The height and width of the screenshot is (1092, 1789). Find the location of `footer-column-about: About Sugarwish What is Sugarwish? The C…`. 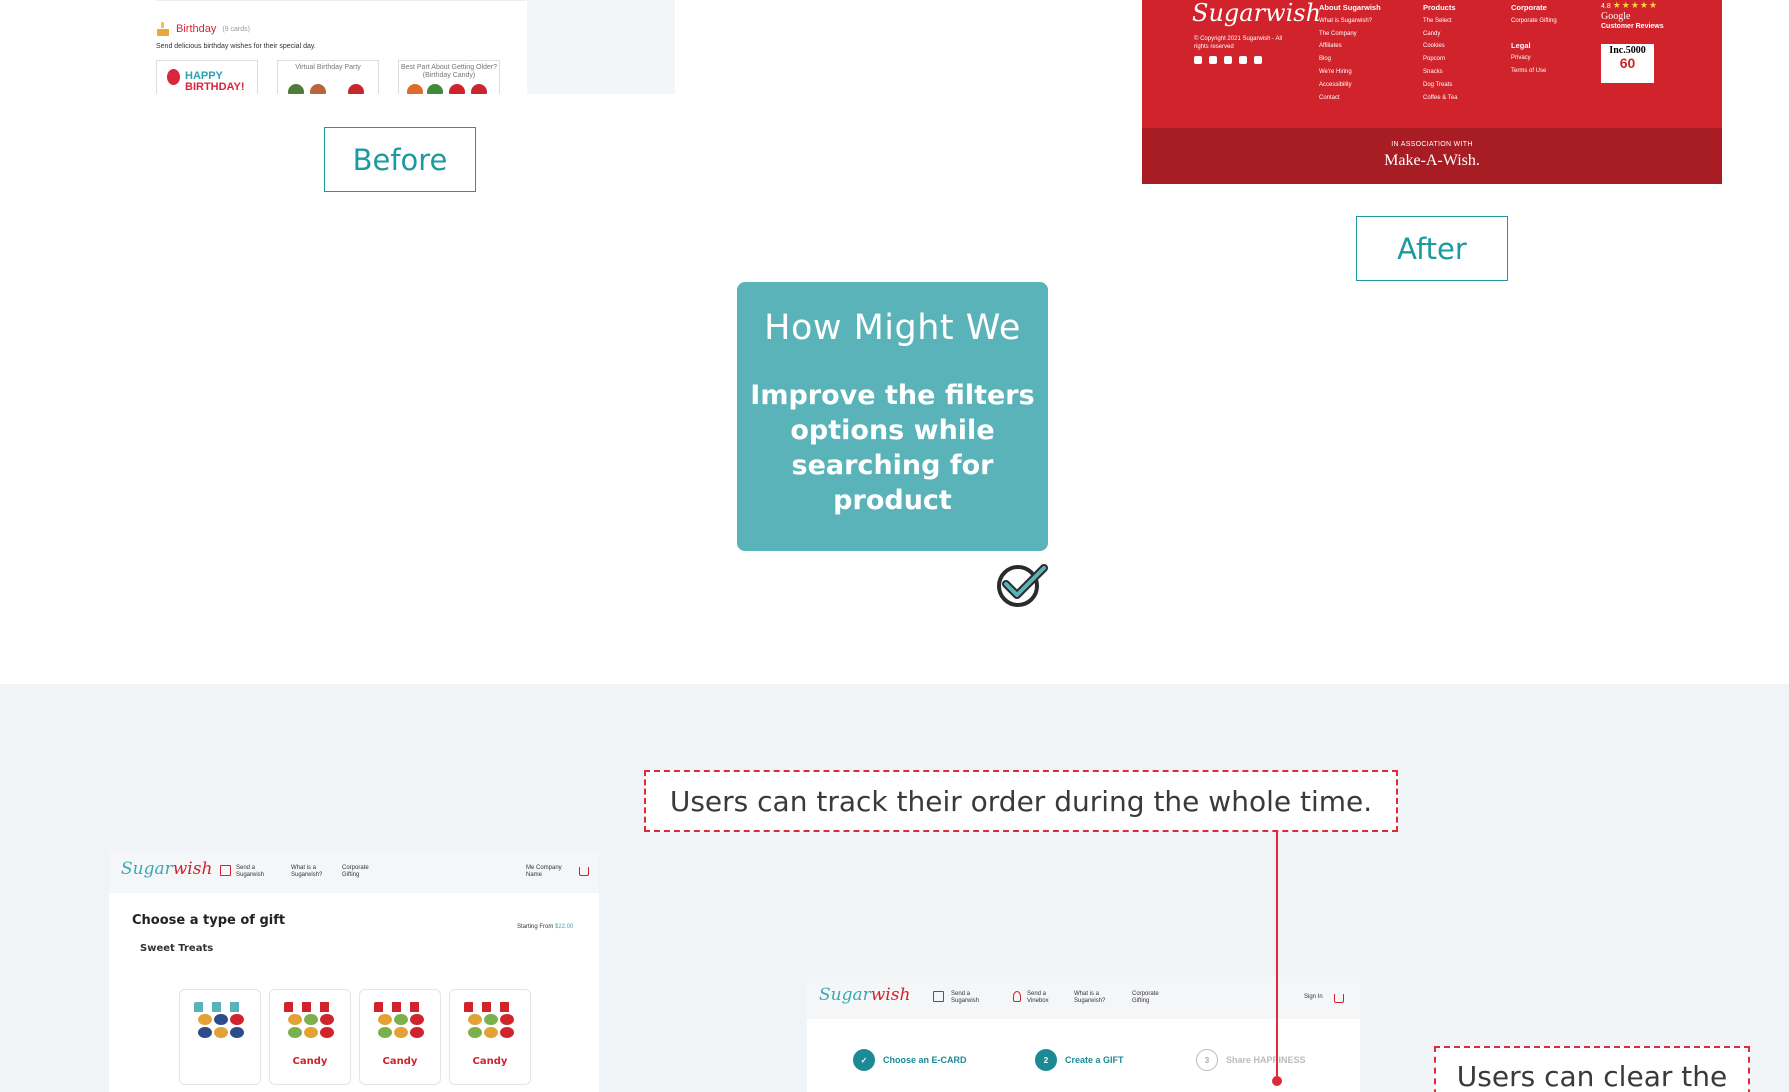

footer-column-about: About Sugarwish What is Sugarwish? The C… is located at coordinates (1350, 53).